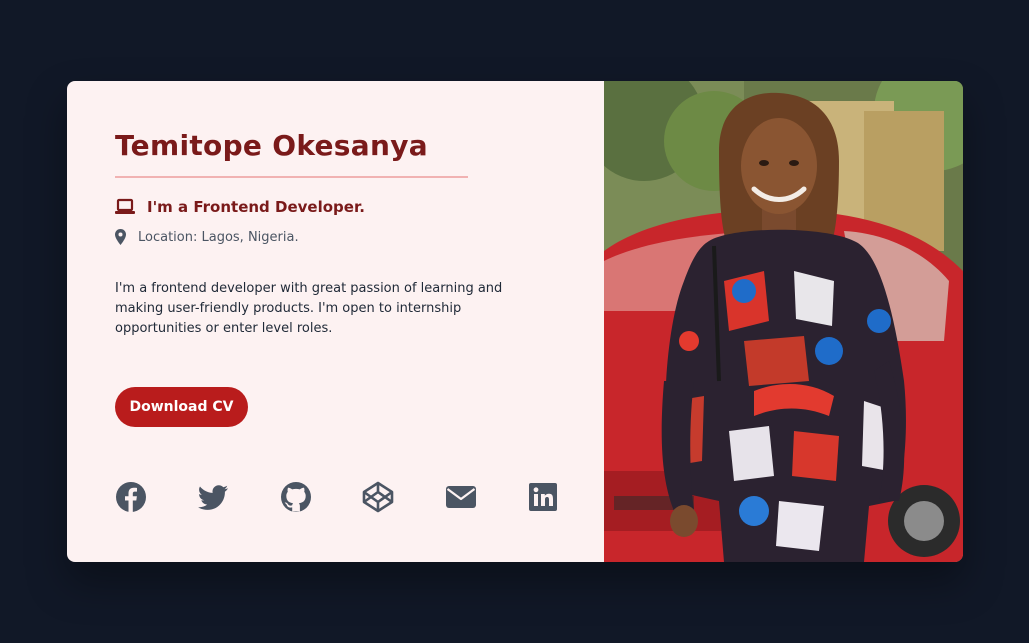  I want to click on email-link, so click(461, 497).